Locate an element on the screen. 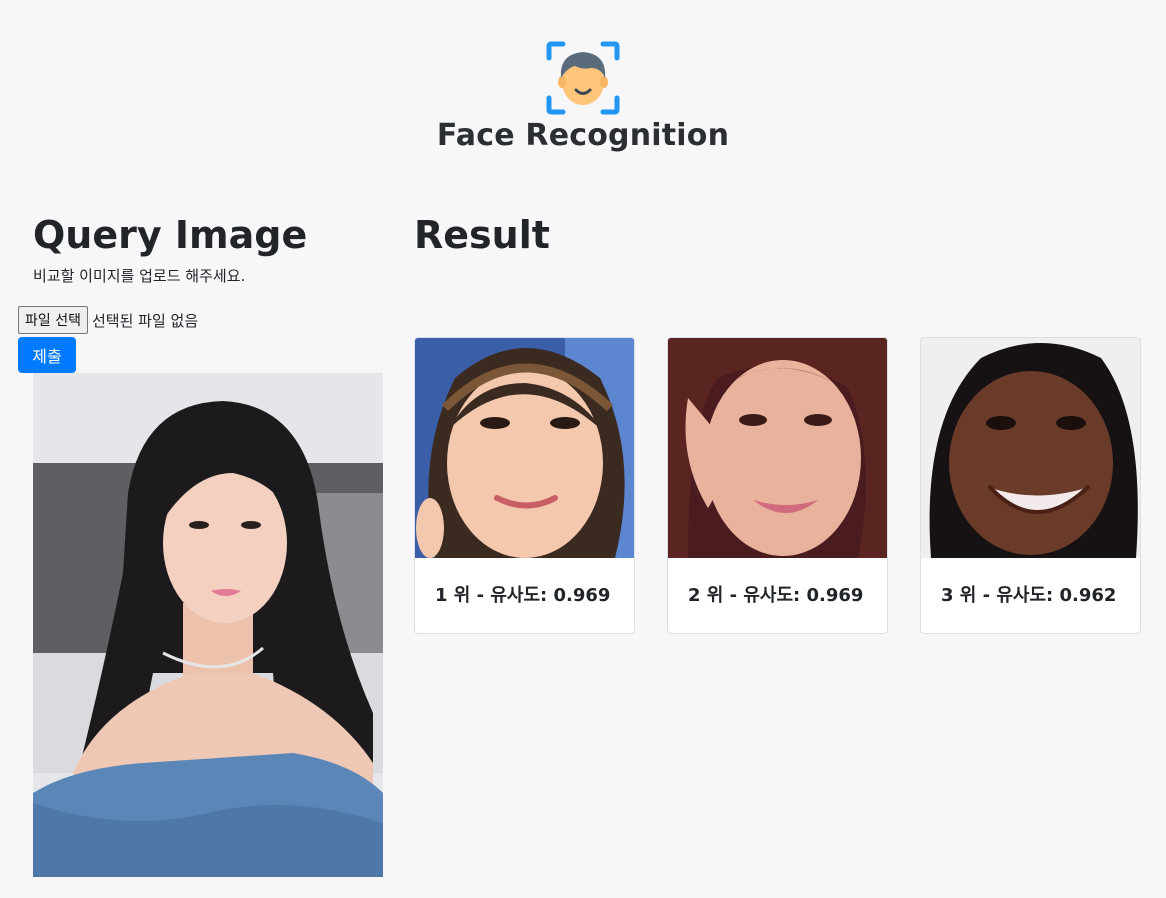 This screenshot has width=1166, height=898. query-section: Query Image 비교할 이미지를 업로드 해주세요. is located at coordinates (209, 249).